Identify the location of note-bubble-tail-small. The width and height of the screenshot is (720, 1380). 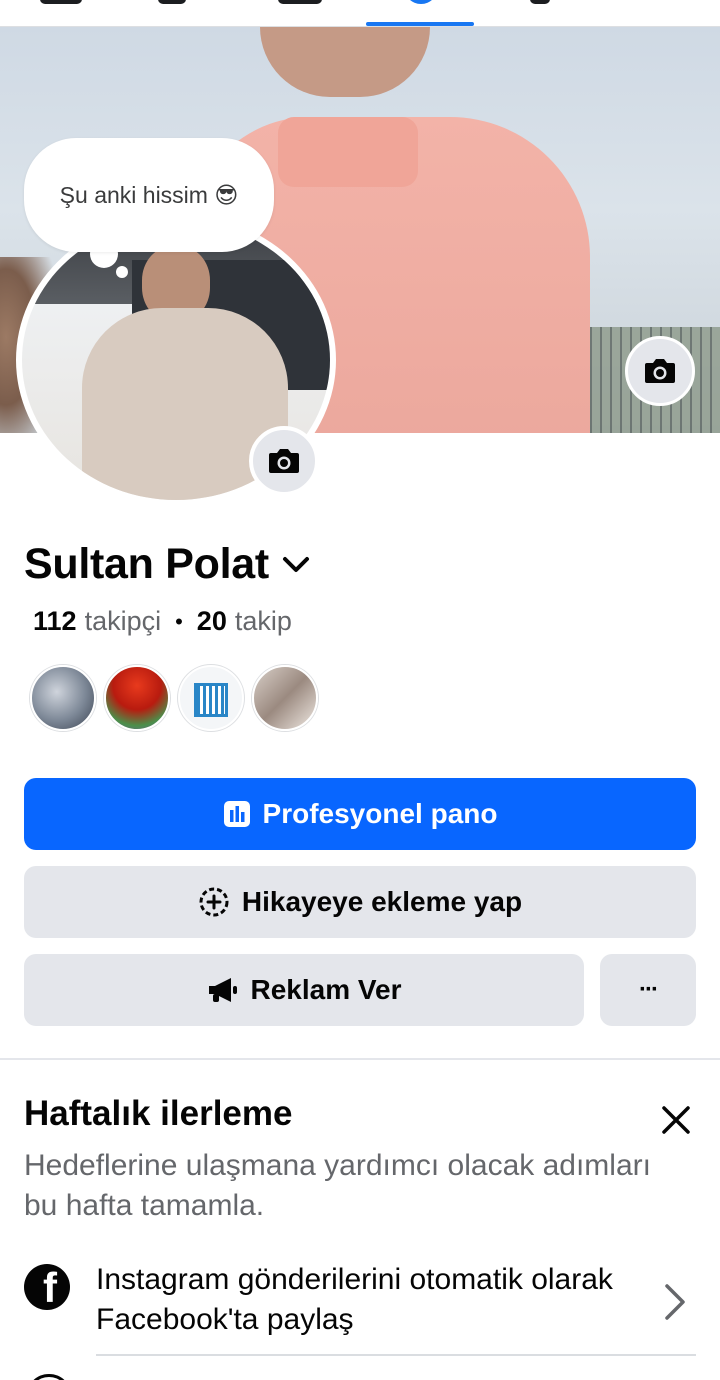
(122, 272).